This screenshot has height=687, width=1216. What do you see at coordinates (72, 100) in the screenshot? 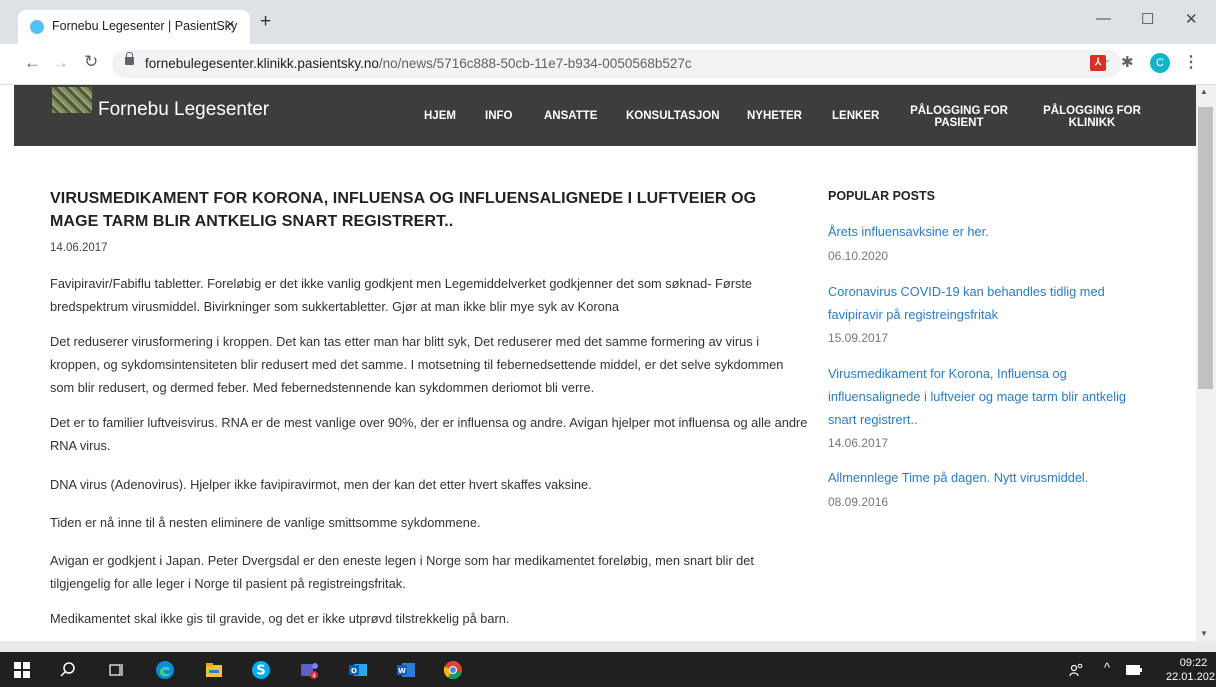
I see `site-logo` at bounding box center [72, 100].